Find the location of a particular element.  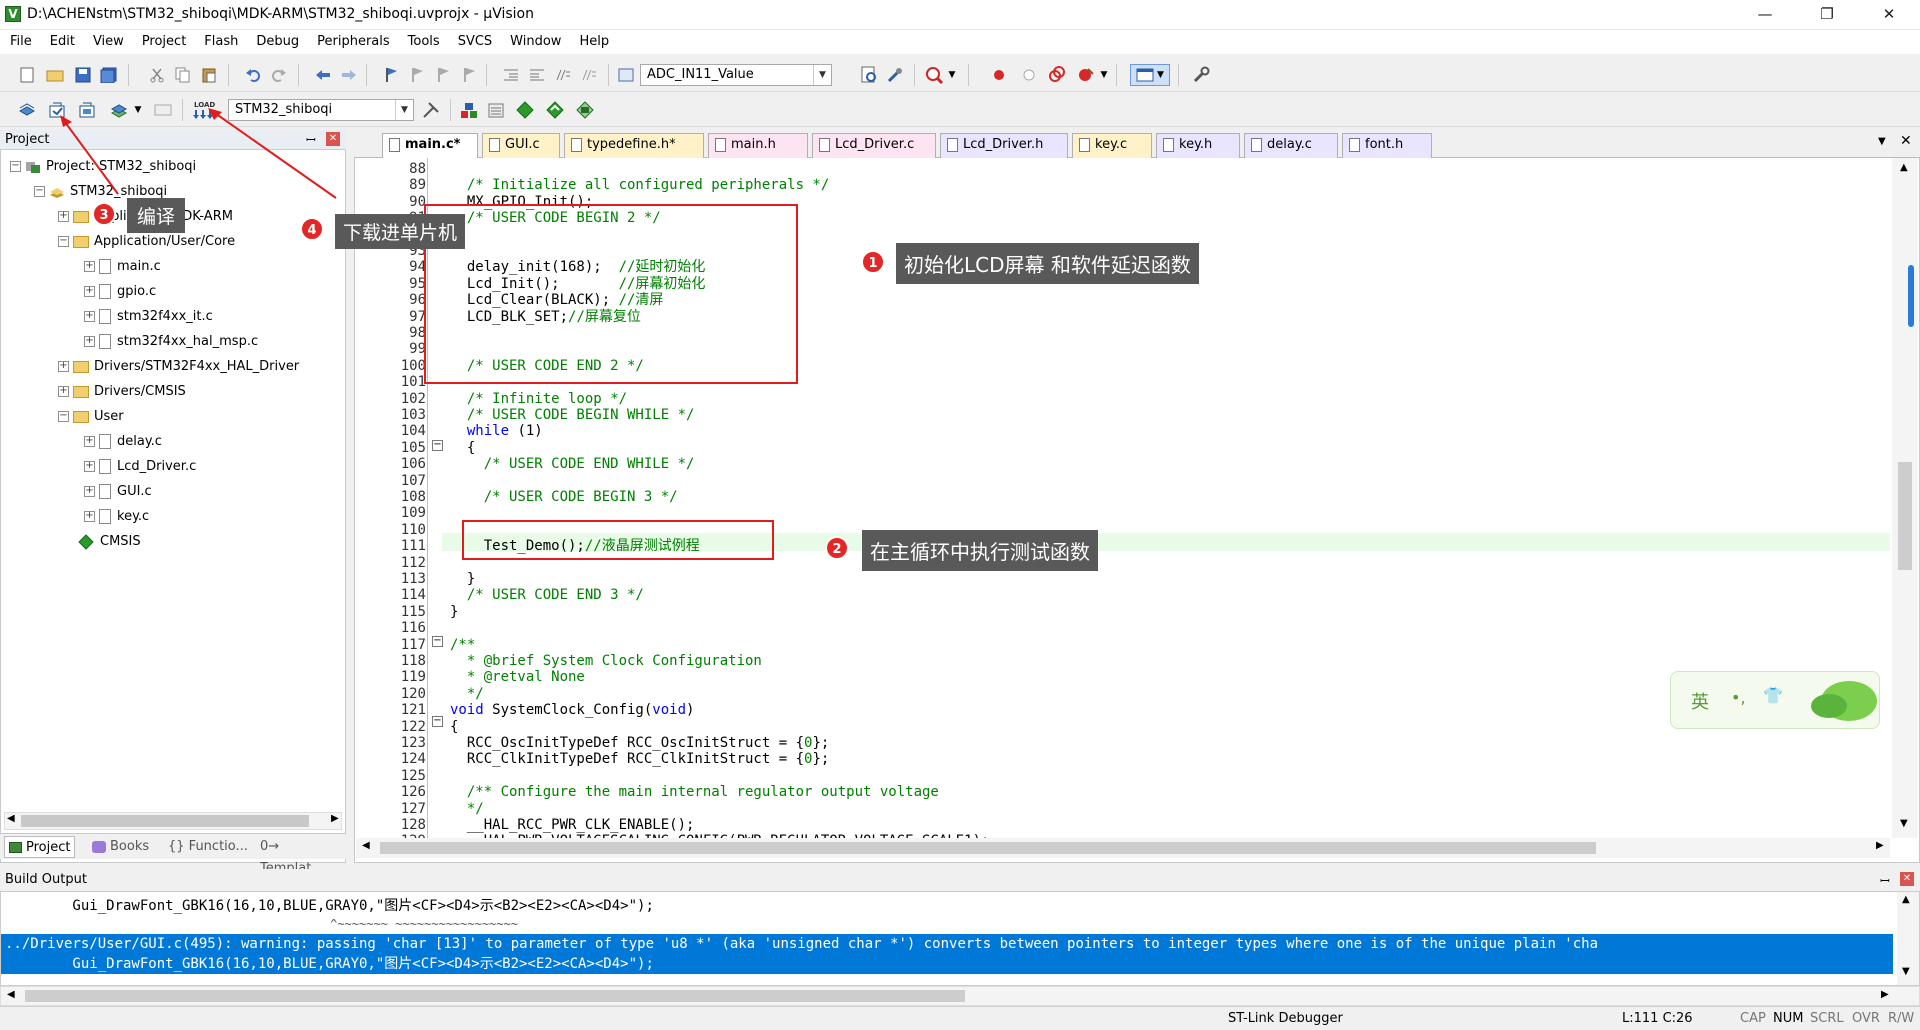

wrench-icon is located at coordinates (1201, 75).